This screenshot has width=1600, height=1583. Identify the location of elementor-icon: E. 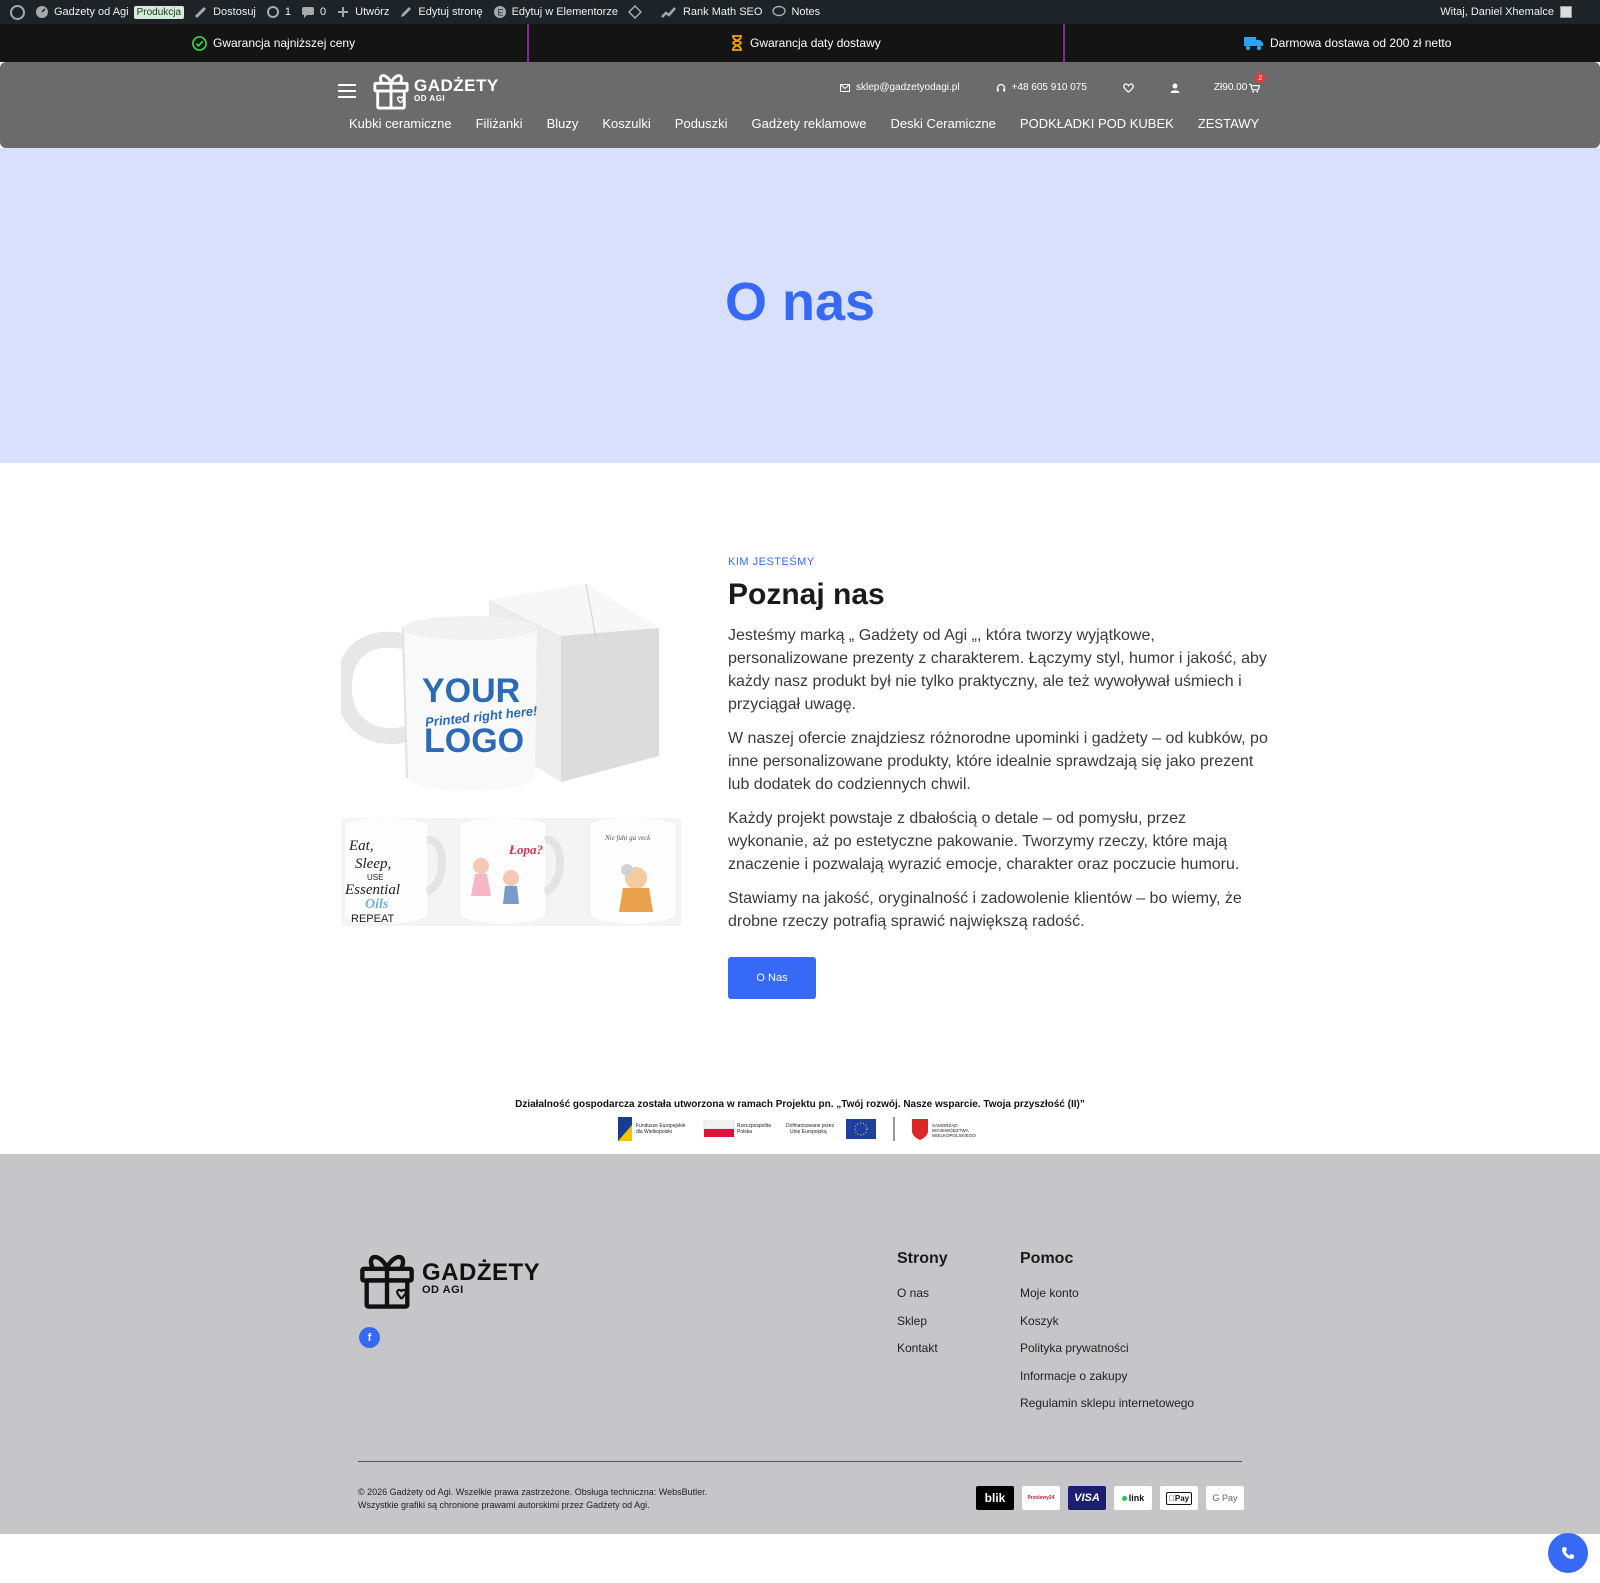
(499, 12).